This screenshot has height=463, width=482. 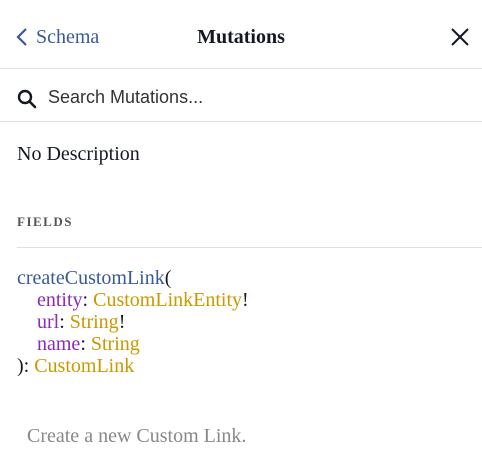 I want to click on field-arg: entity: CustomLinkEntity!, so click(x=143, y=300).